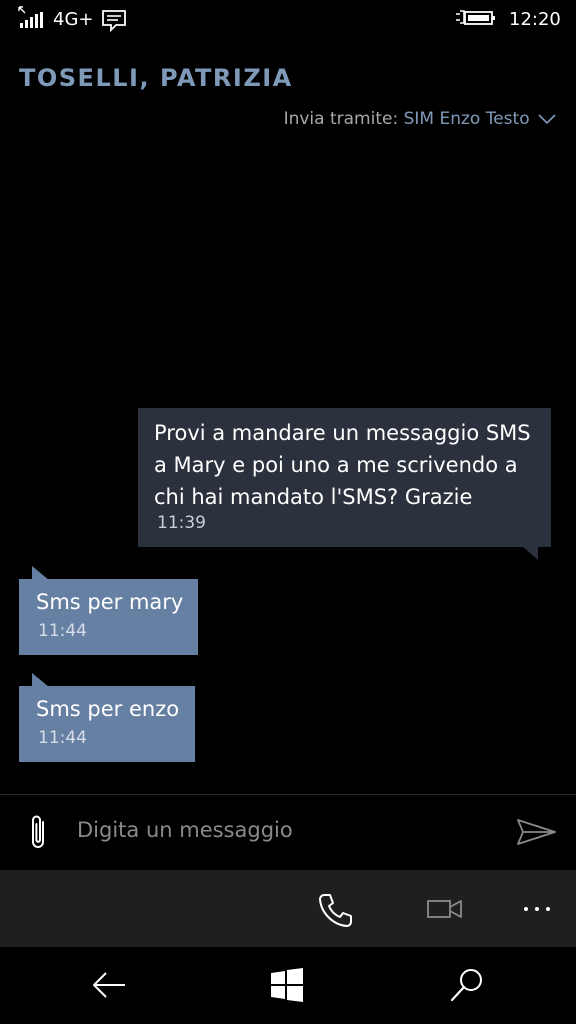  I want to click on video-call-icon, so click(445, 909).